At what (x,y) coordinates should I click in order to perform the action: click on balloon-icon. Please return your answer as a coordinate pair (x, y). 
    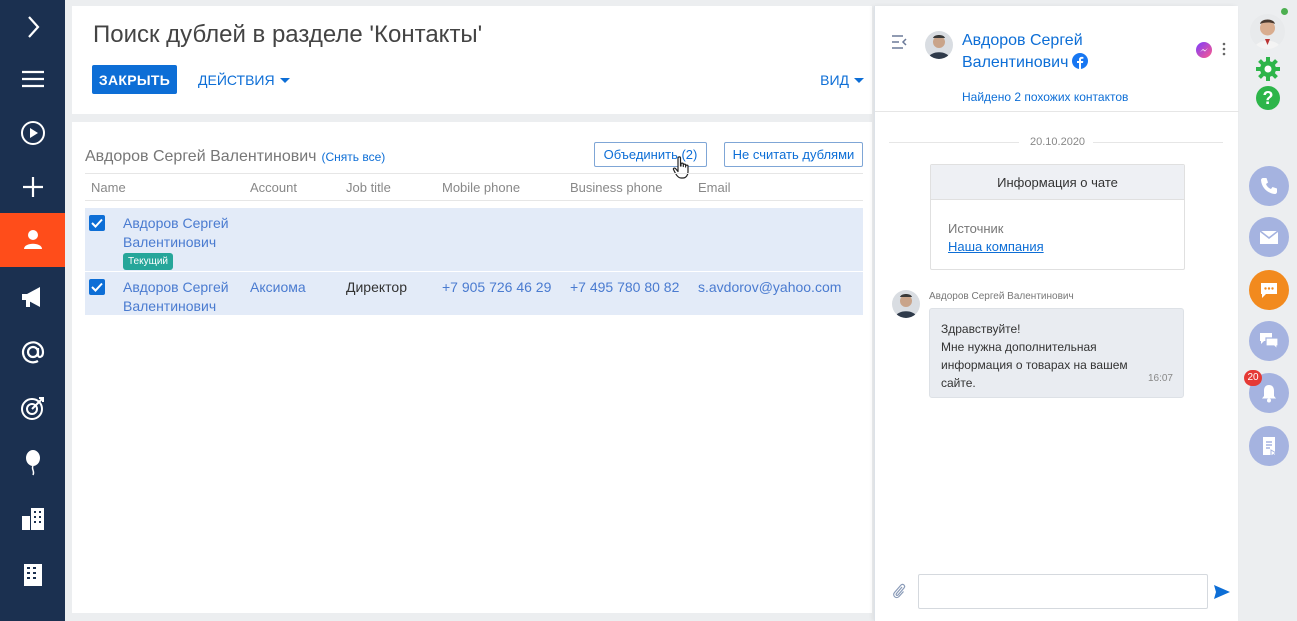
    Looking at the image, I should click on (32, 463).